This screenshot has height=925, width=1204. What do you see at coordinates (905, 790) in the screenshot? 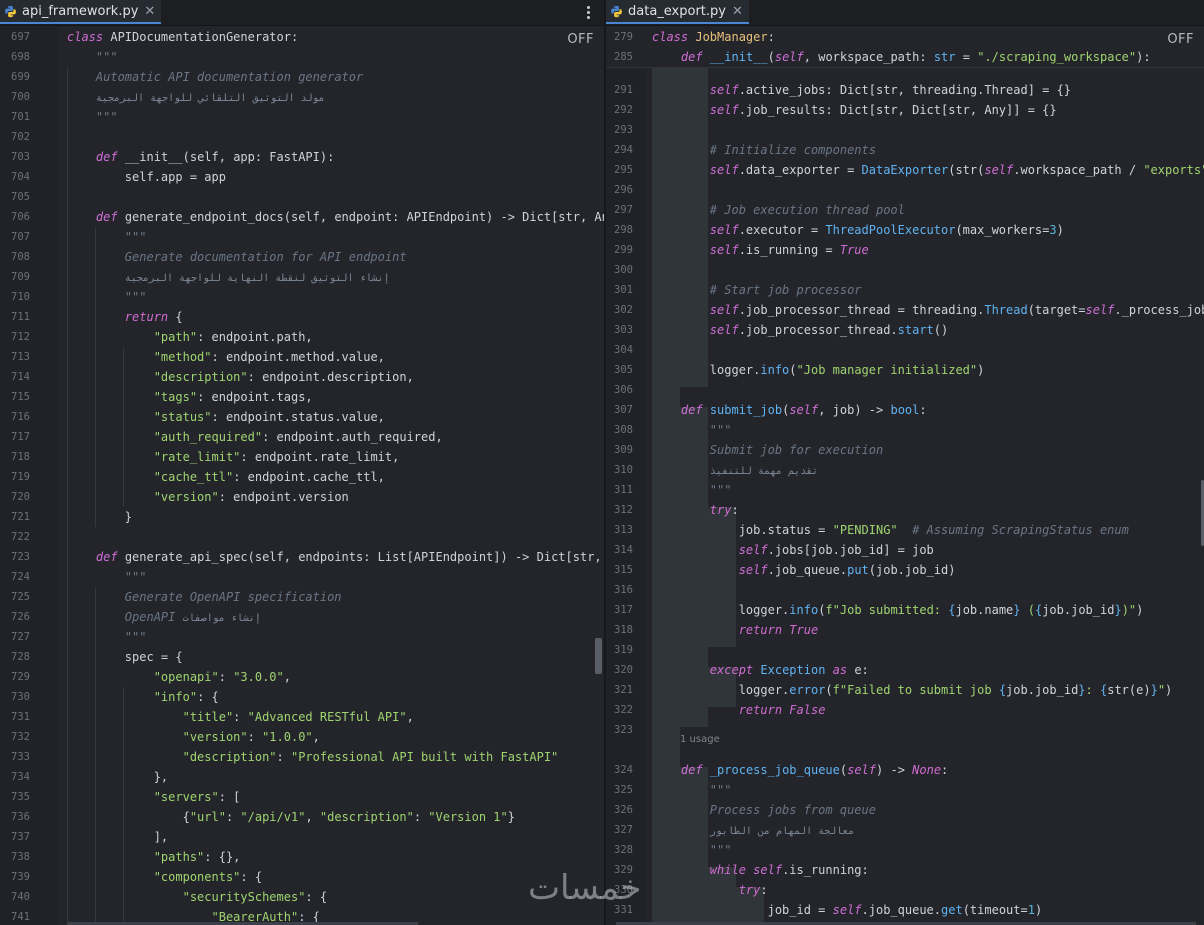
I see `code-line: 325 """` at bounding box center [905, 790].